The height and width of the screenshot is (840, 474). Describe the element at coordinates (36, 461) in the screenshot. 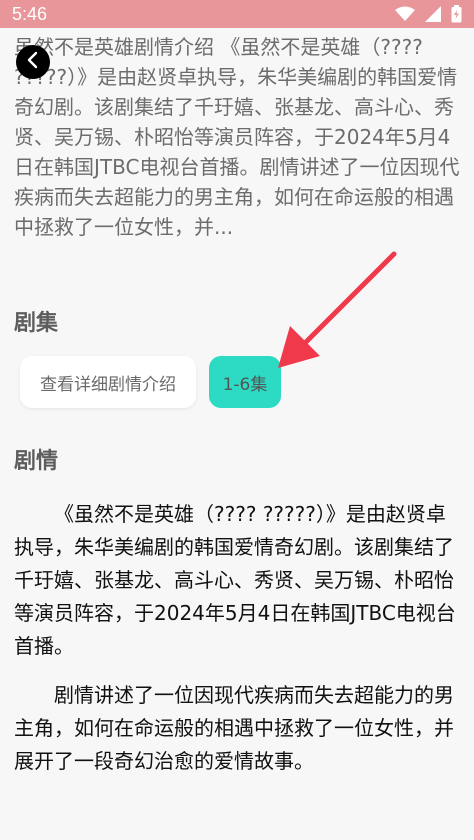

I see `plot-section-title: 剧情` at that location.